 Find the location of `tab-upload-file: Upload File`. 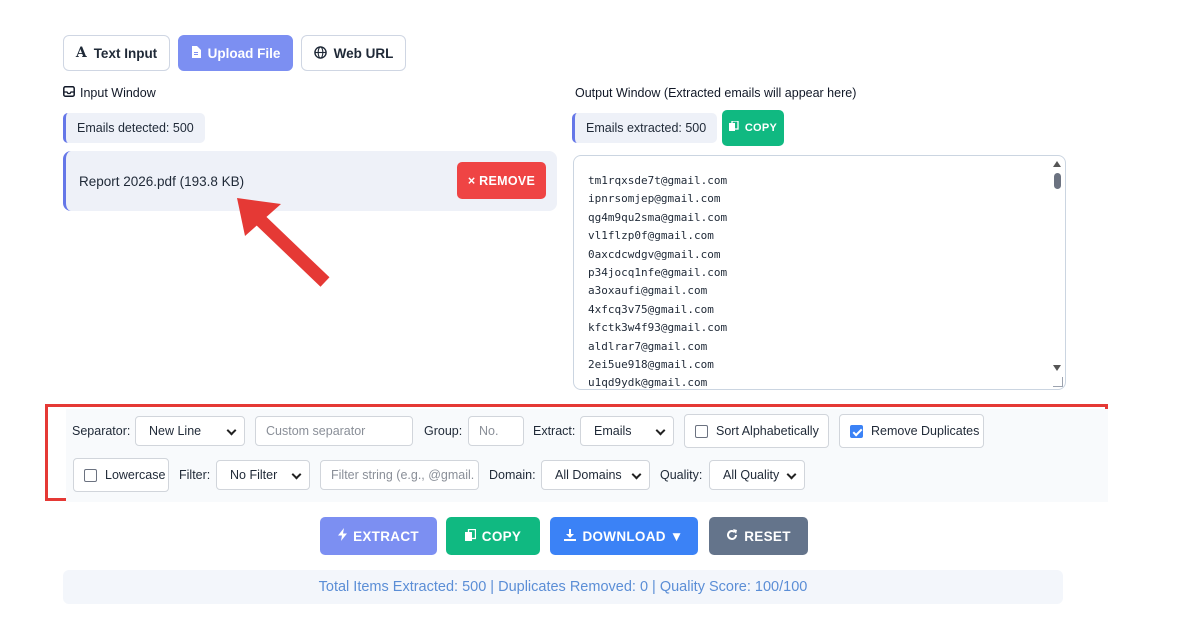

tab-upload-file: Upload File is located at coordinates (235, 53).